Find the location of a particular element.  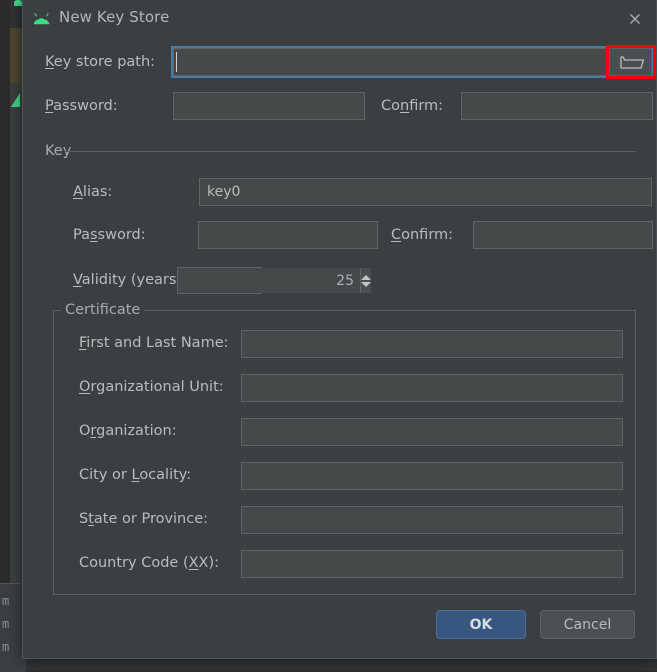

key-confirm-label: Confirm: is located at coordinates (422, 235).